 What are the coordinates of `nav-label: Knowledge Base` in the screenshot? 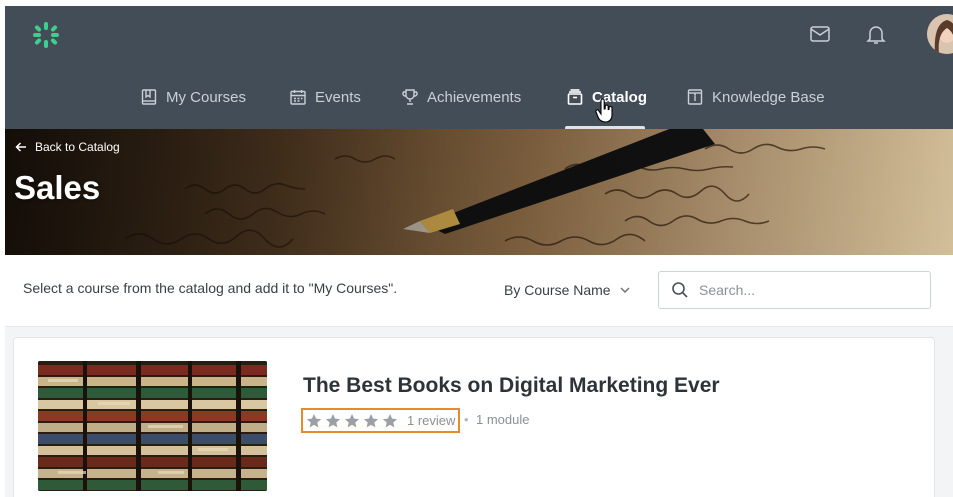 It's located at (768, 97).